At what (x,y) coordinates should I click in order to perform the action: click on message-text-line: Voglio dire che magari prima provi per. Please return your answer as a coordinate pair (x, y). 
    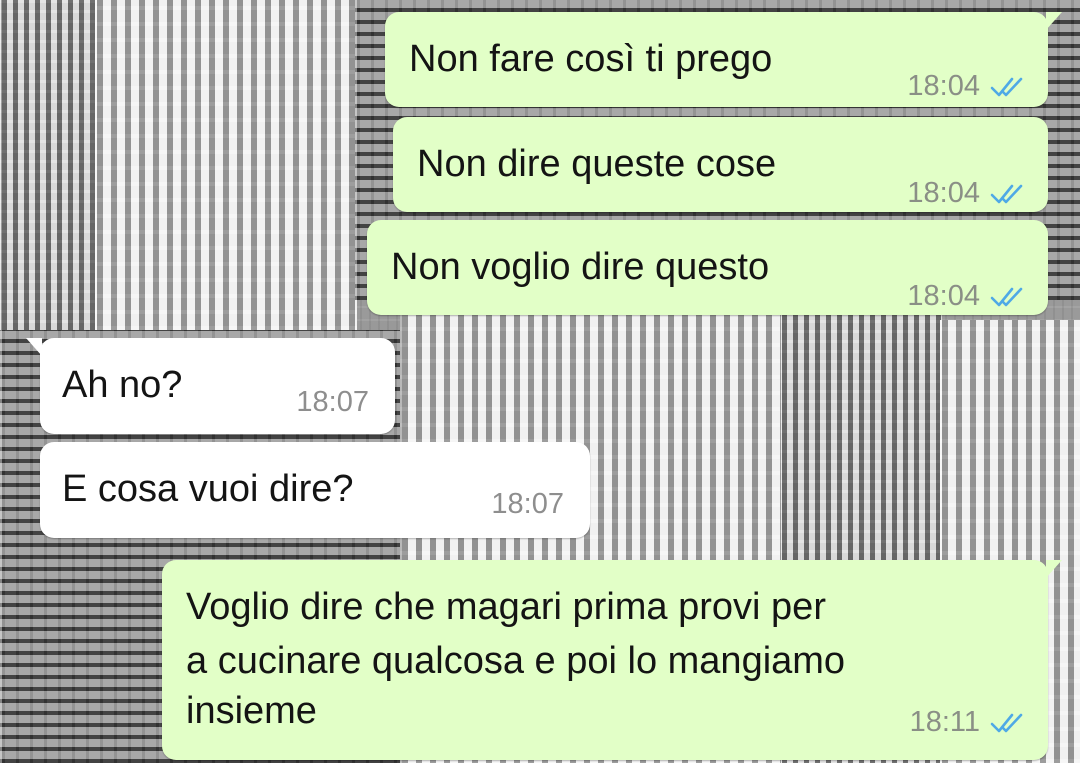
    Looking at the image, I should click on (506, 607).